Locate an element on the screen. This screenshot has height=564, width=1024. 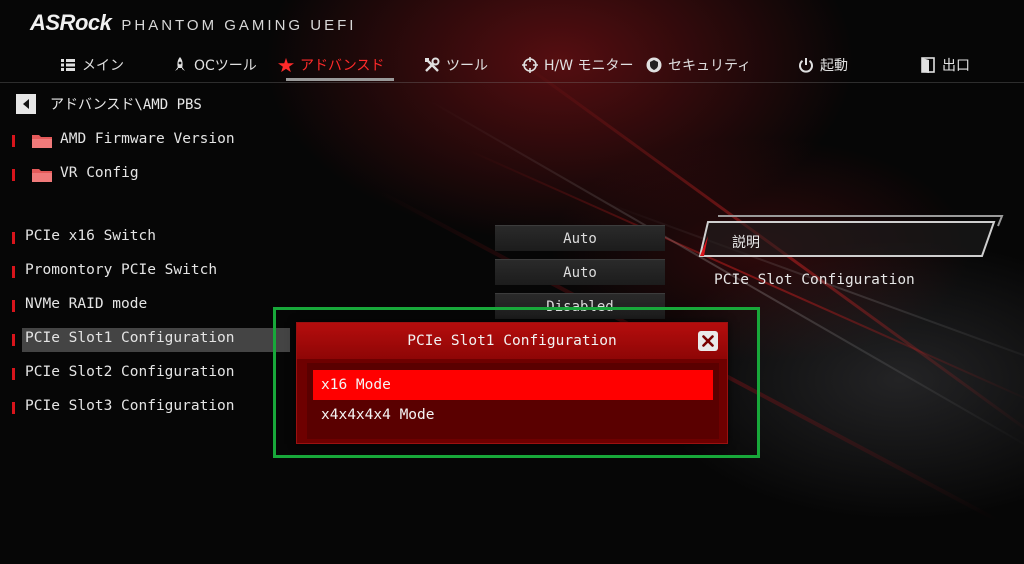
description-title: 説明 is located at coordinates (746, 243).